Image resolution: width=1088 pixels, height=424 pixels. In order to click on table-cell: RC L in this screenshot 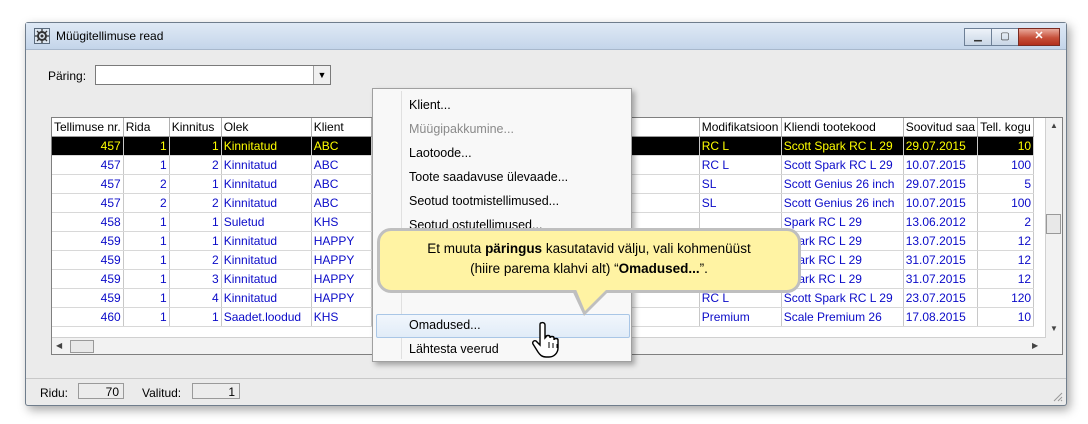, I will do `click(740, 146)`.